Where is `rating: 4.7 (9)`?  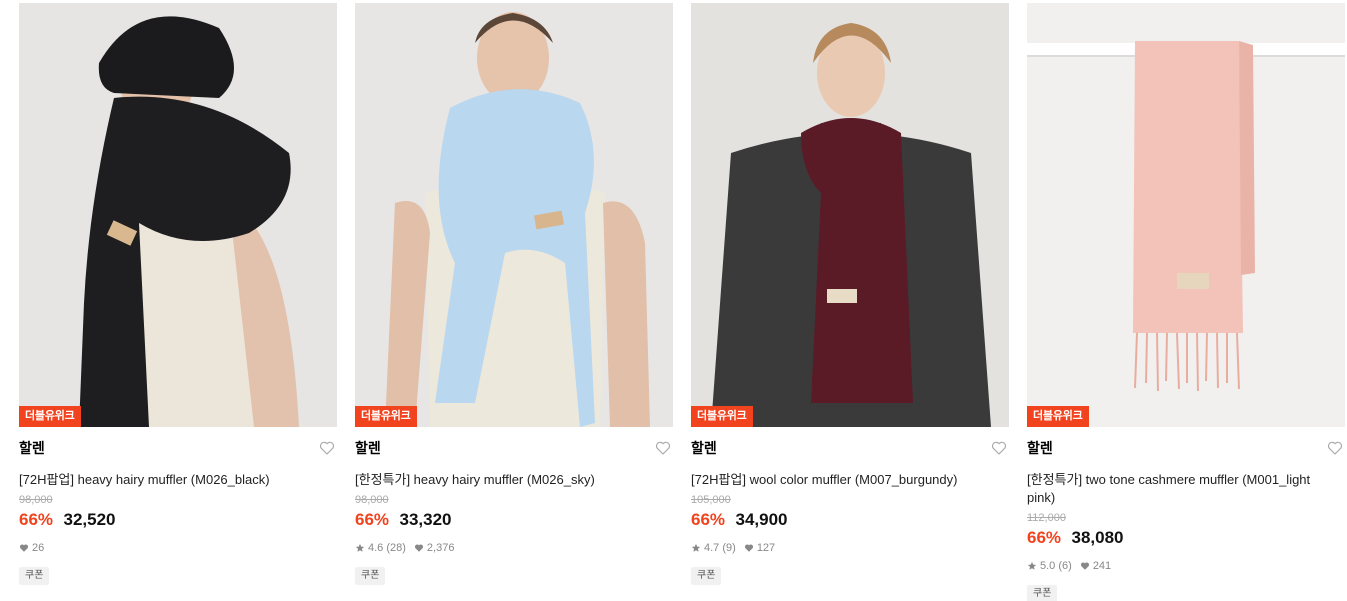 rating: 4.7 (9) is located at coordinates (713, 548).